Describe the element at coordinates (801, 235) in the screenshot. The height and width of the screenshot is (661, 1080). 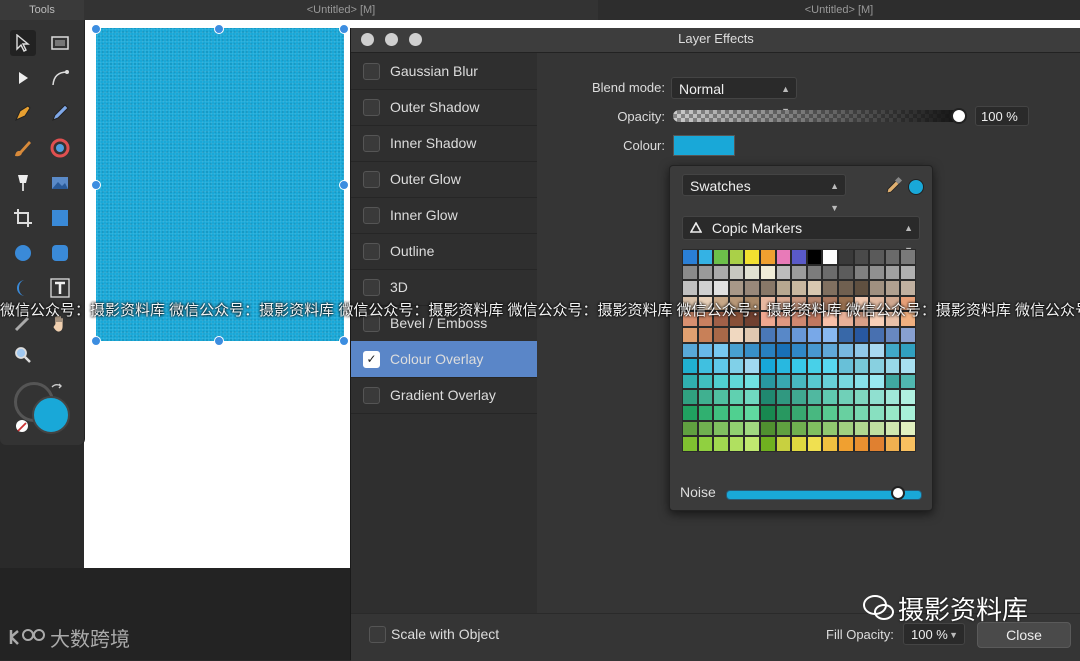
I see `palette-dropdown: Copic Markers ▲▼` at that location.